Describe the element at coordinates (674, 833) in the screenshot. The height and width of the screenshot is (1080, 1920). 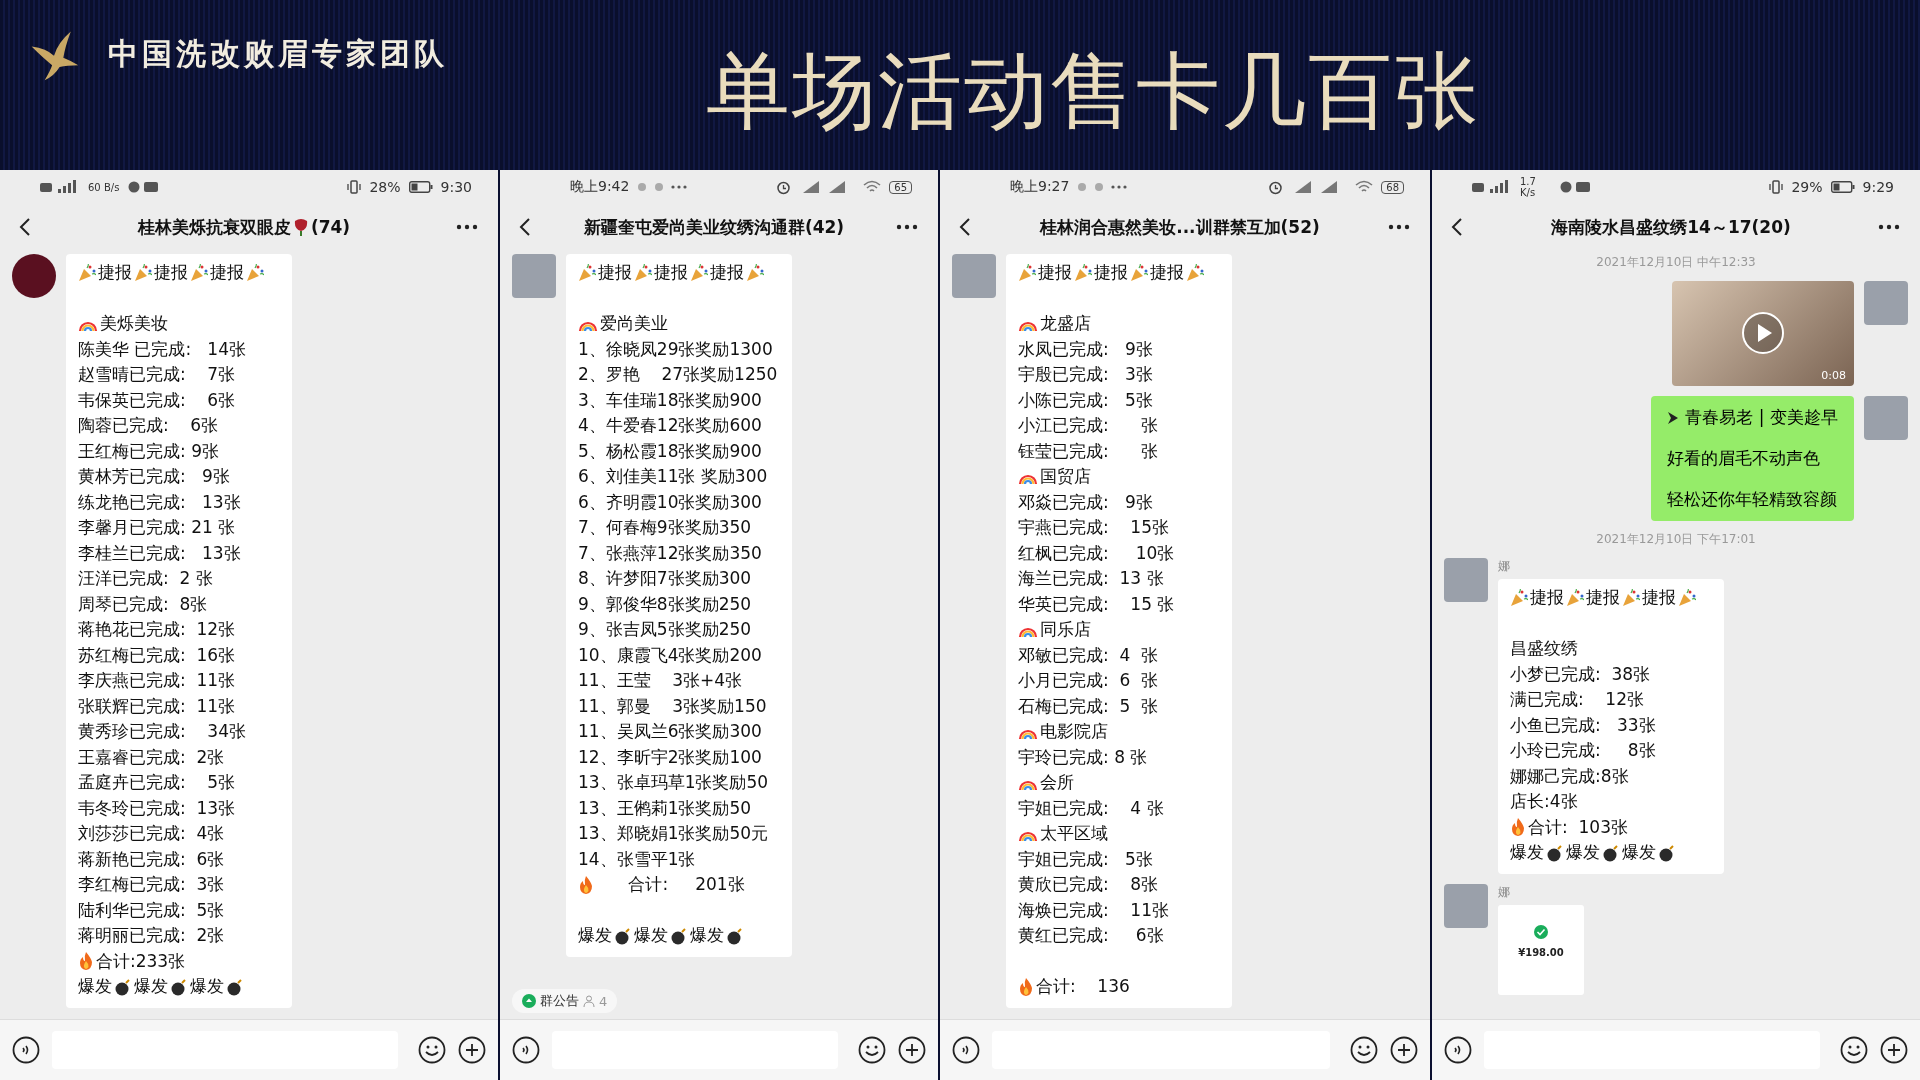
I see `message-line: 13、郑晓娟1张奖励50元` at that location.